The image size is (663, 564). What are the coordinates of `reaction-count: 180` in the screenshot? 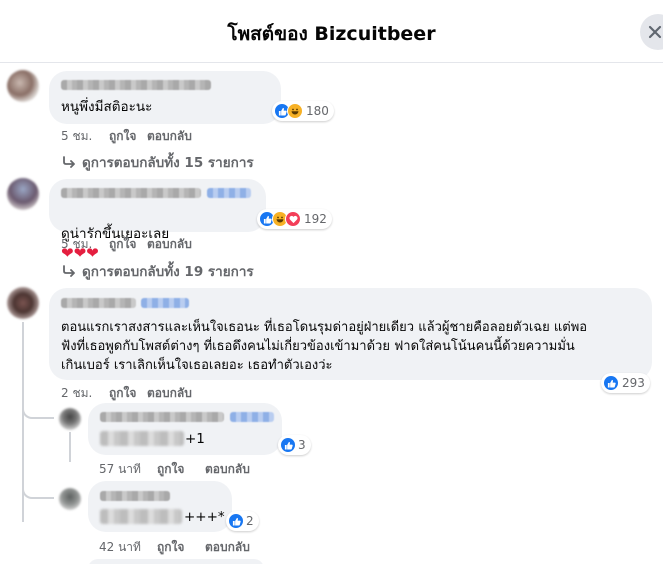 It's located at (317, 111).